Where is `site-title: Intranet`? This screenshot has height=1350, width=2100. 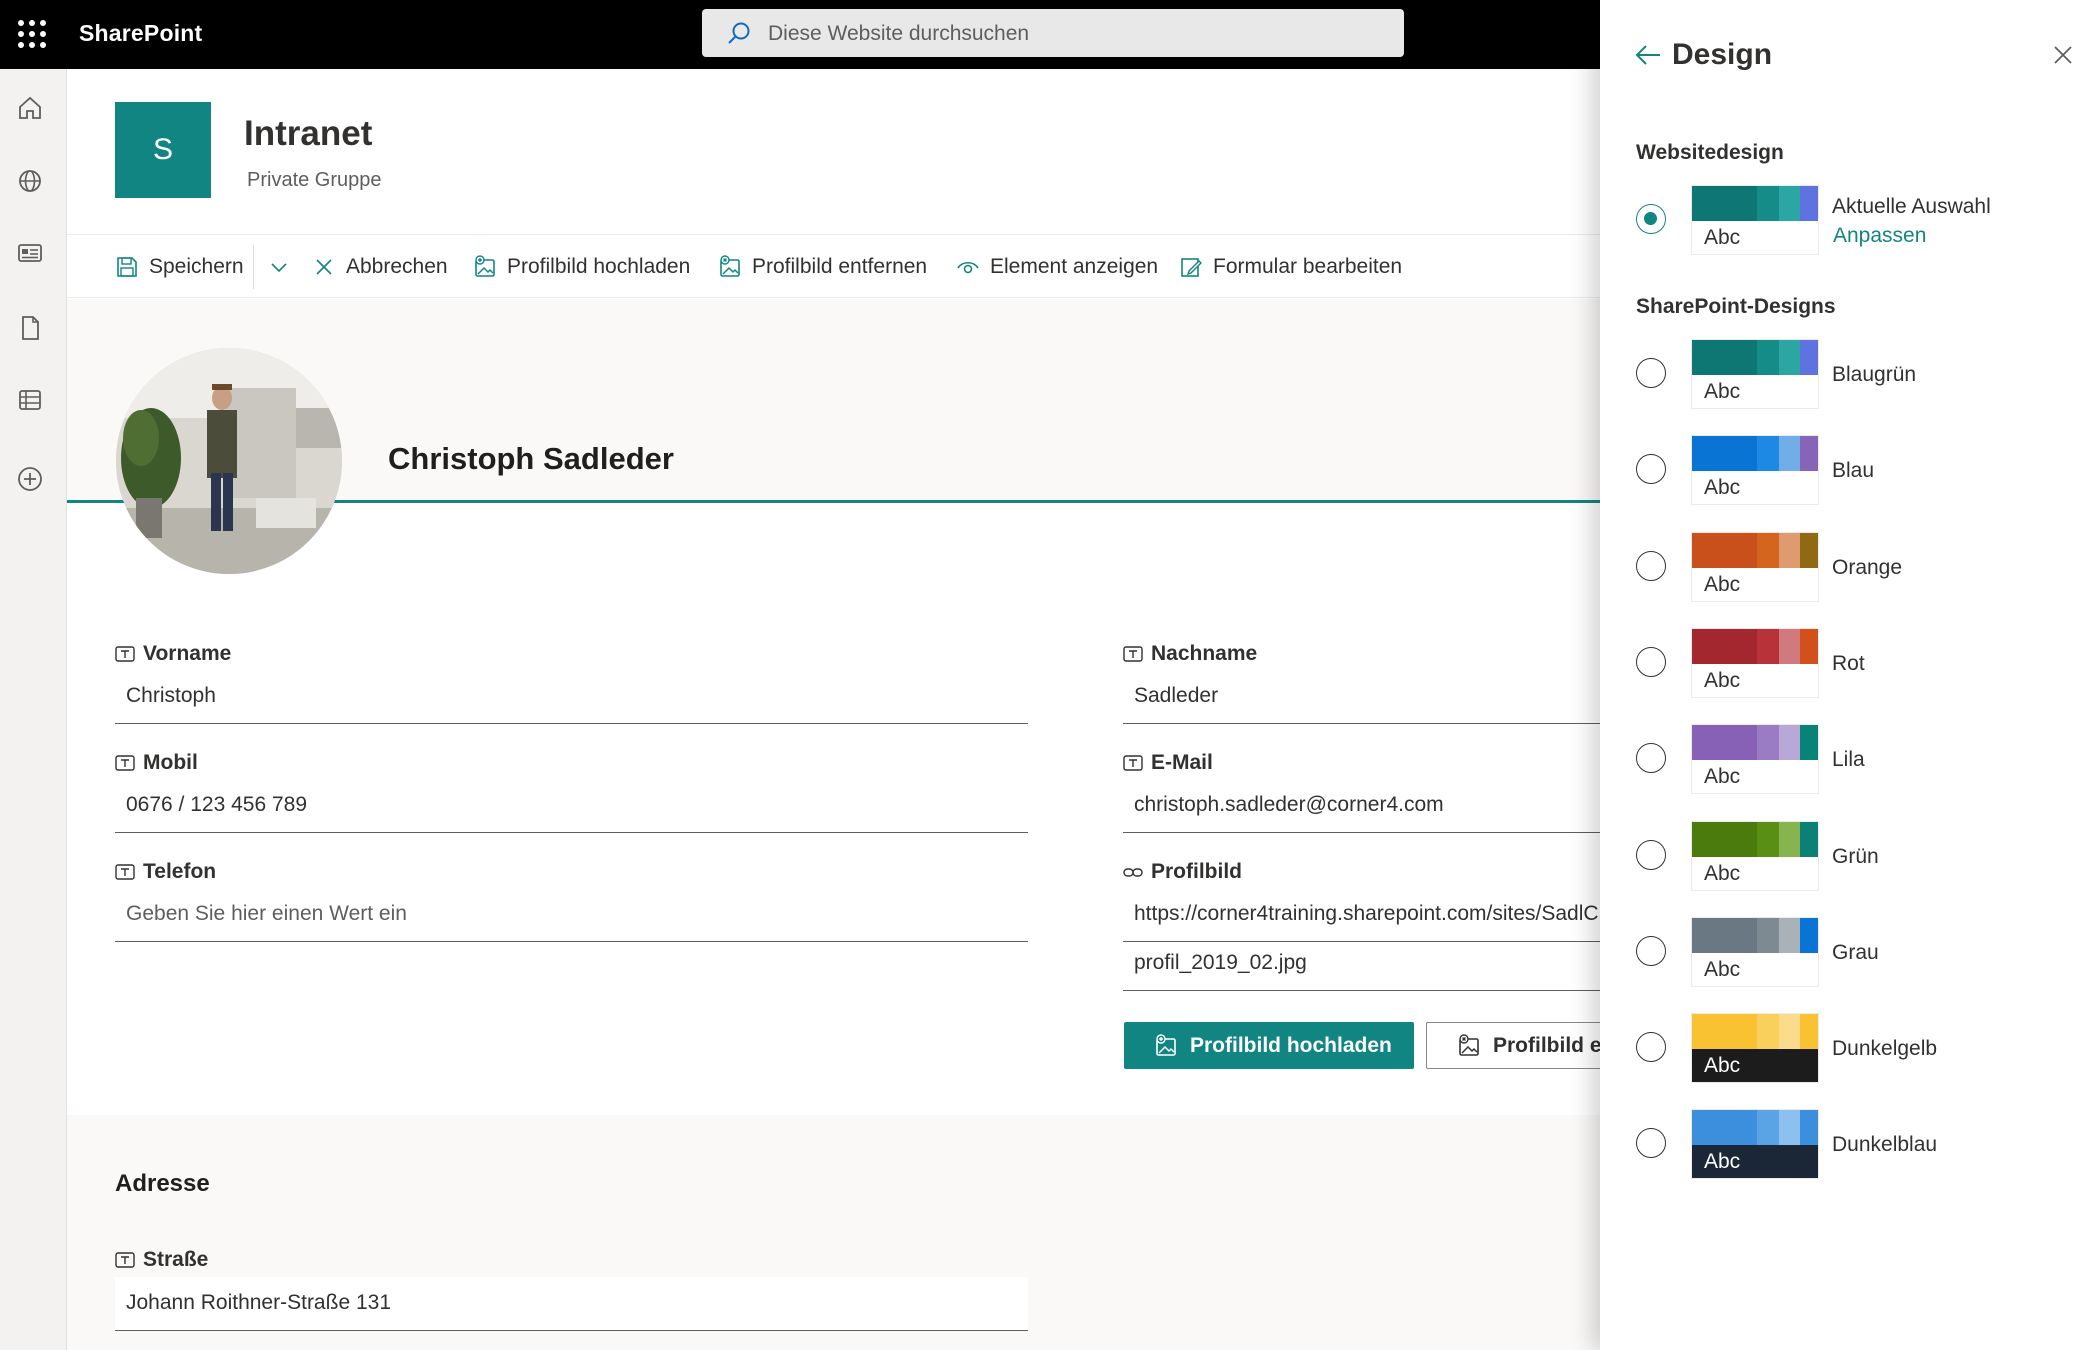
site-title: Intranet is located at coordinates (308, 134).